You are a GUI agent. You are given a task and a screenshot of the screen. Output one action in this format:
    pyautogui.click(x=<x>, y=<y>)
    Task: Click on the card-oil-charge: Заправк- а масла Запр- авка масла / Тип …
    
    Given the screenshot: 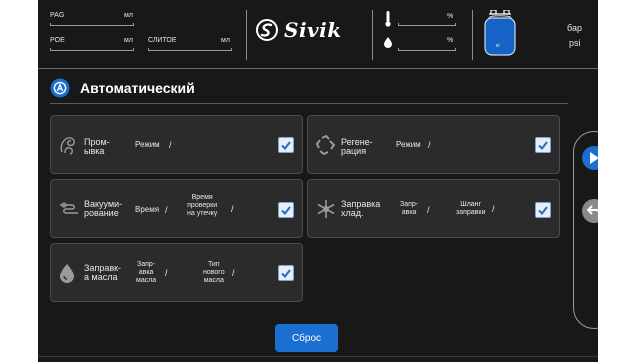 What is the action you would take?
    pyautogui.click(x=176, y=272)
    